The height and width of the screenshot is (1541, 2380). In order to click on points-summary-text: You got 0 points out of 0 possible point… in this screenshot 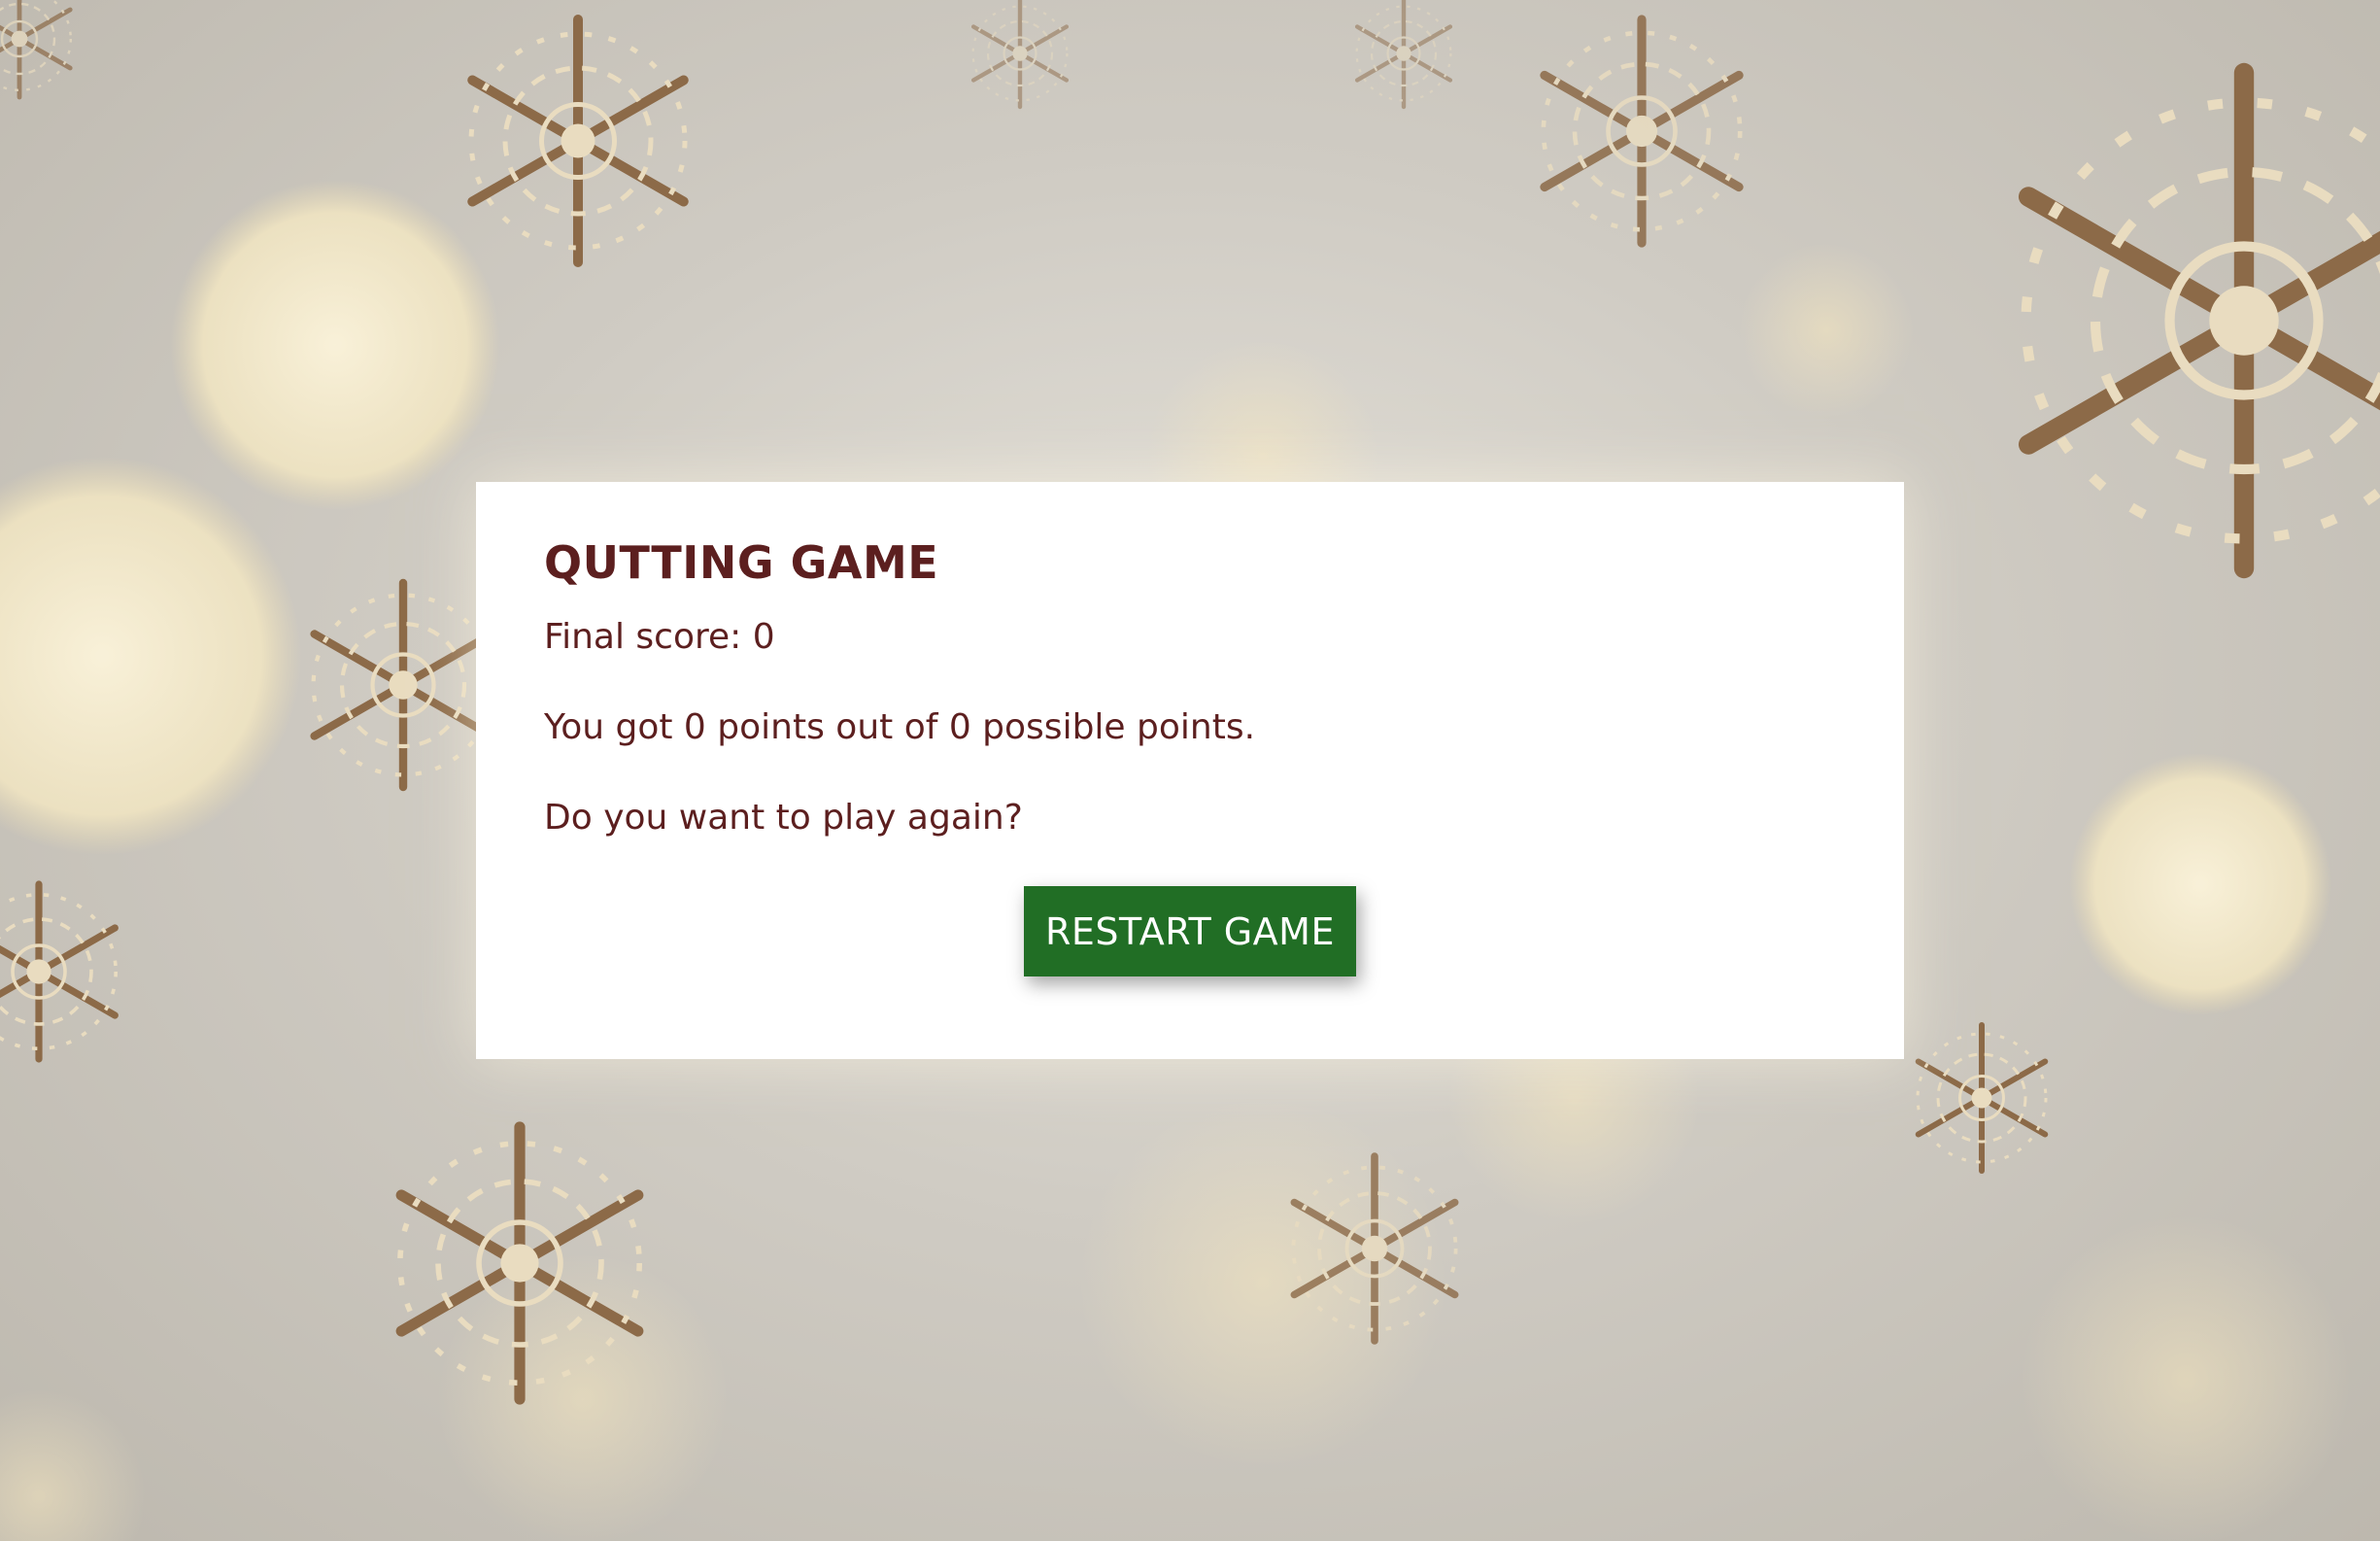, I will do `click(900, 727)`.